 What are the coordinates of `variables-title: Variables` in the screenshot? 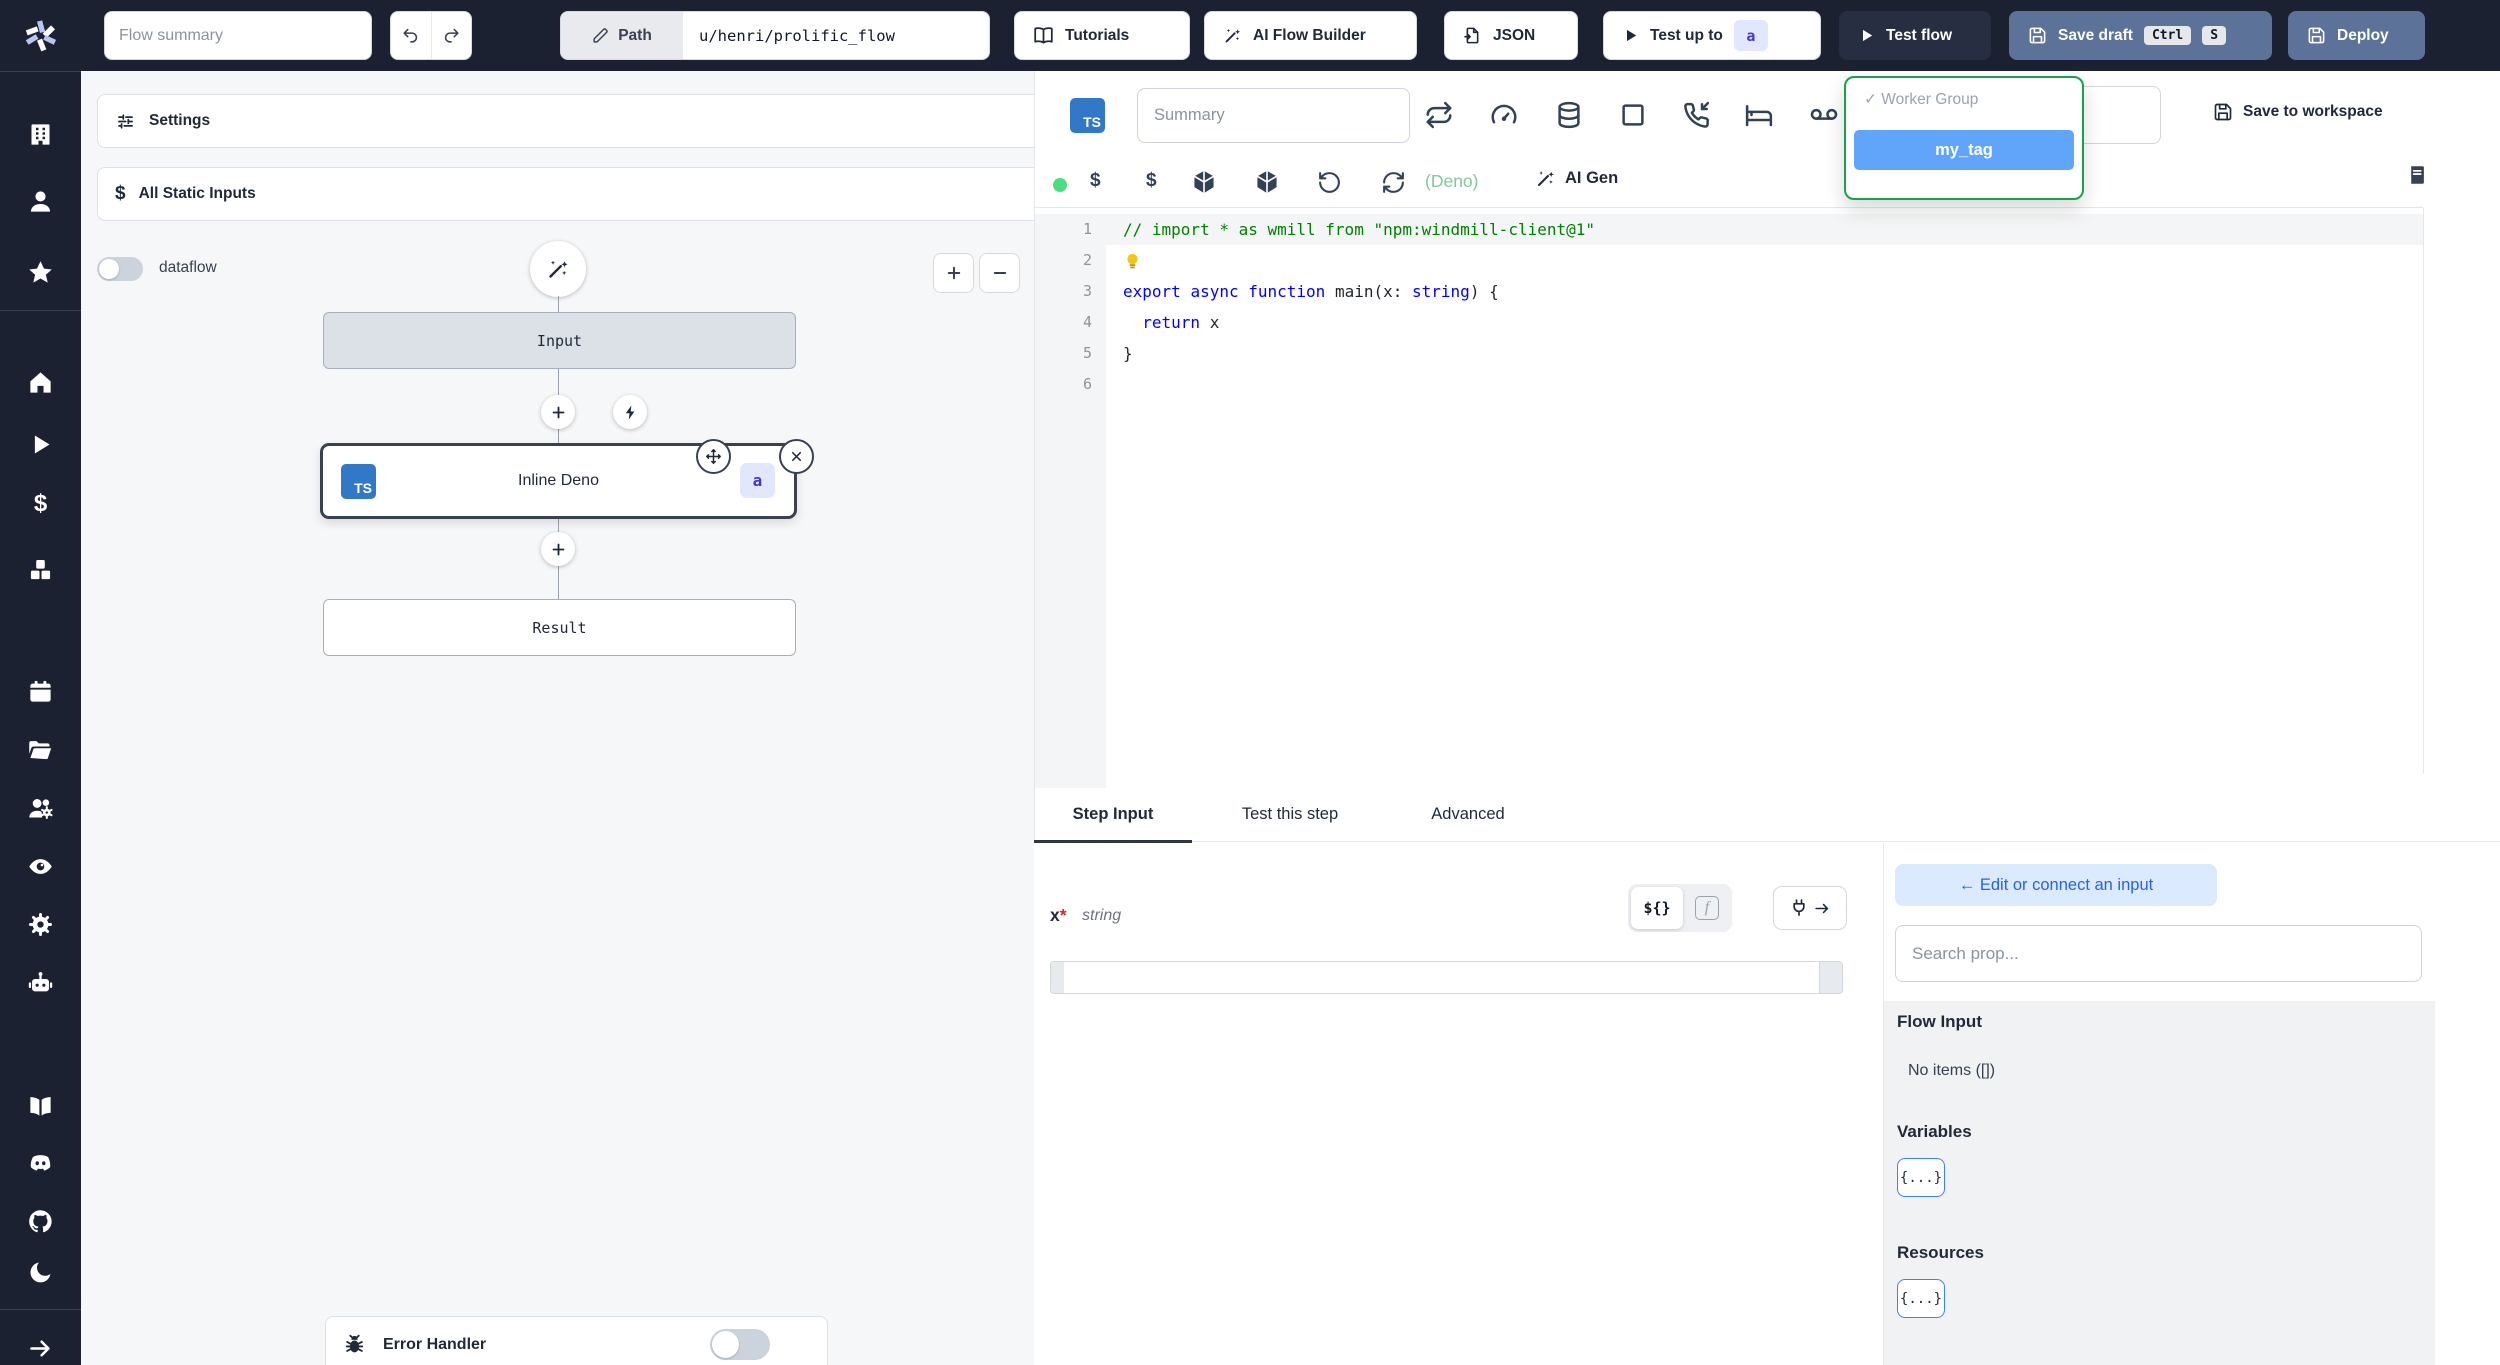 It's located at (1934, 1131).